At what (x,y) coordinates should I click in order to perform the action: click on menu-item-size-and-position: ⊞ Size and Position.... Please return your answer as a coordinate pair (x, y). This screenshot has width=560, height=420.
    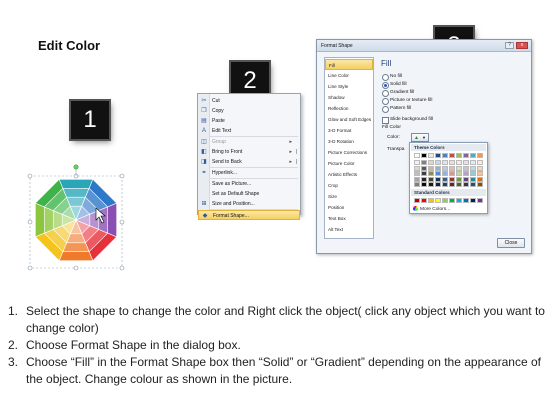
    Looking at the image, I should click on (249, 204).